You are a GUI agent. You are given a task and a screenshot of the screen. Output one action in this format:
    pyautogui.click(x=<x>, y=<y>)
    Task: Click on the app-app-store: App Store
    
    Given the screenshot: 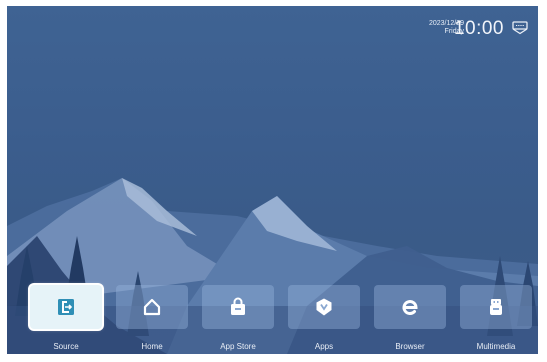 What is the action you would take?
    pyautogui.click(x=238, y=317)
    